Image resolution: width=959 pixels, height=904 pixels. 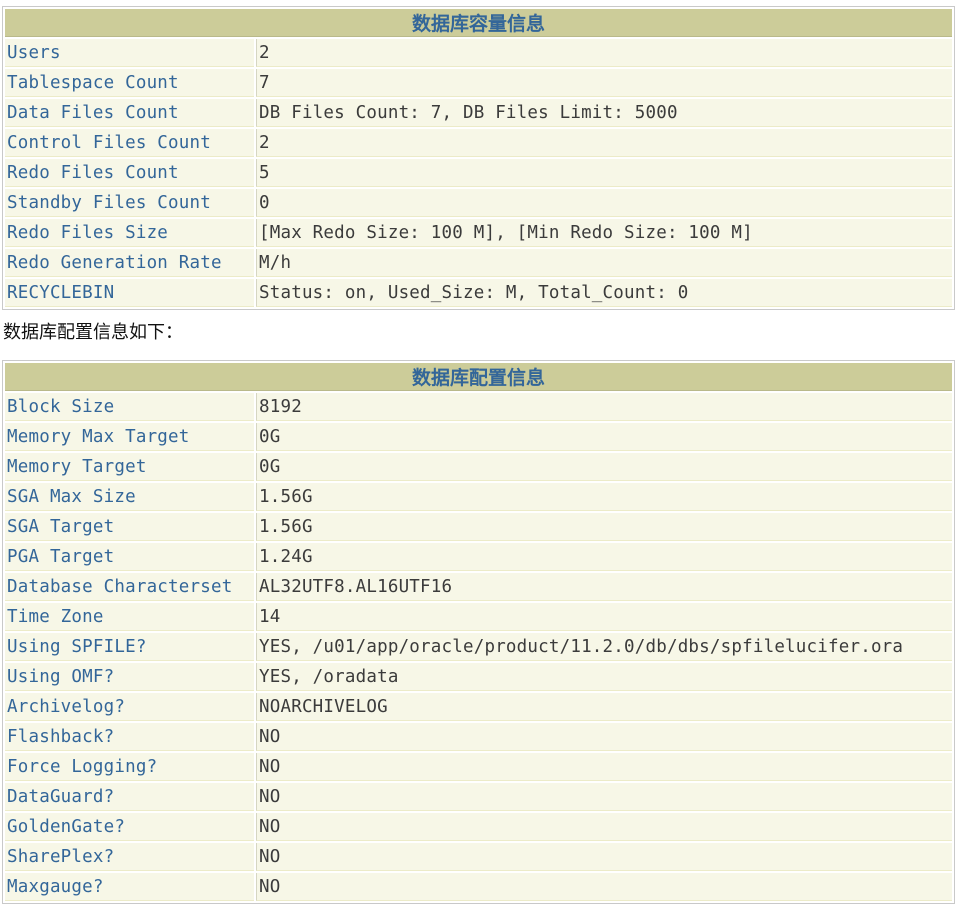 I want to click on row-label: Memory Max Target, so click(x=129, y=437).